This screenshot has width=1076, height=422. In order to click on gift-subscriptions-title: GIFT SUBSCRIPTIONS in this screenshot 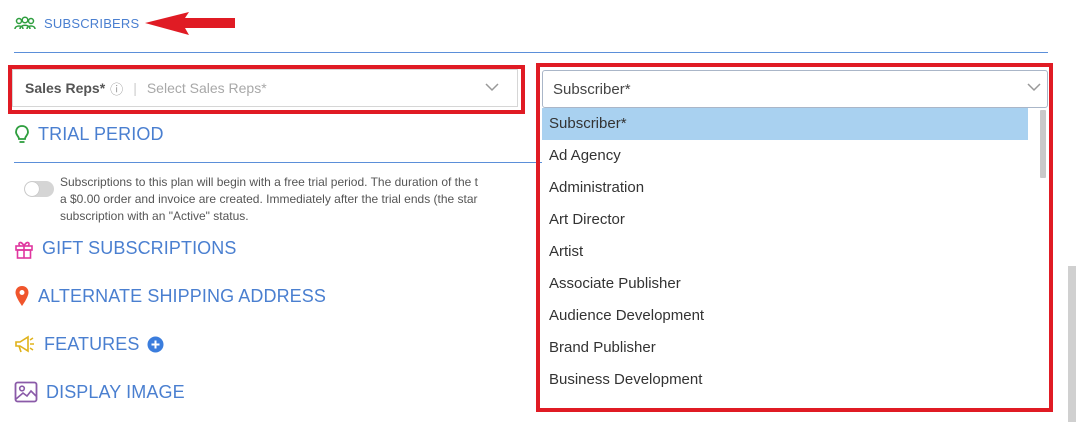, I will do `click(139, 248)`.